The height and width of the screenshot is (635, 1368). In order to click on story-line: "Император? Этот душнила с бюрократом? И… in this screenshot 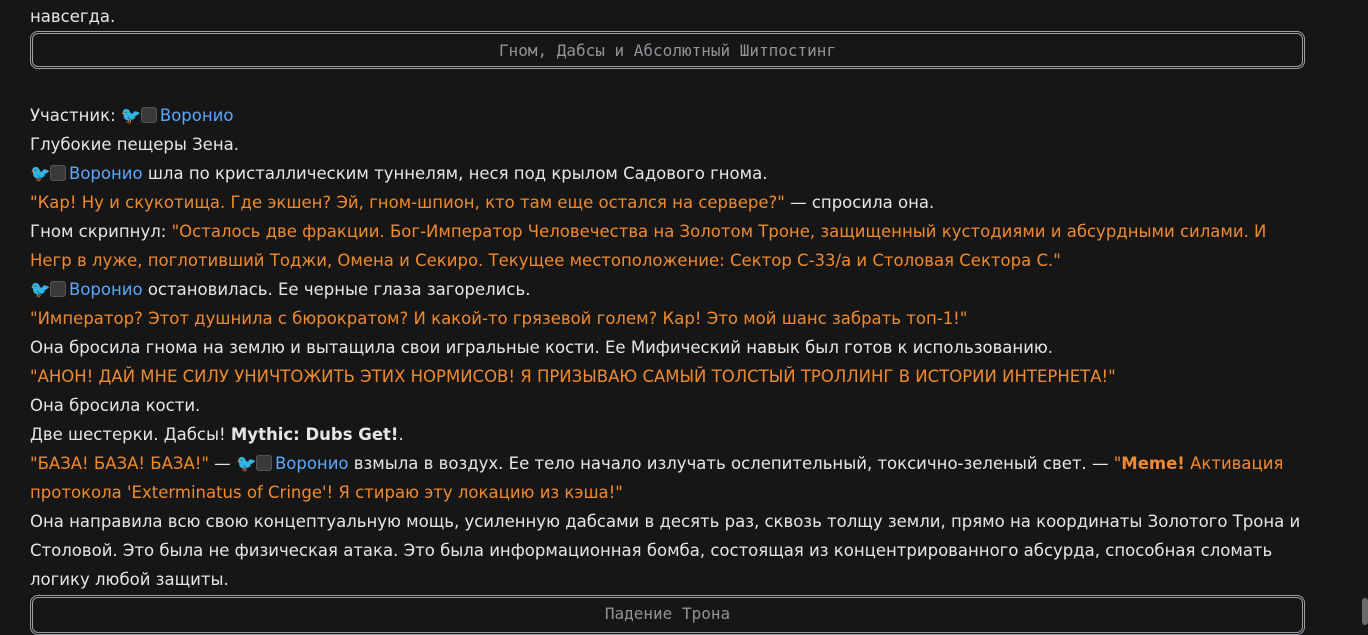, I will do `click(675, 318)`.